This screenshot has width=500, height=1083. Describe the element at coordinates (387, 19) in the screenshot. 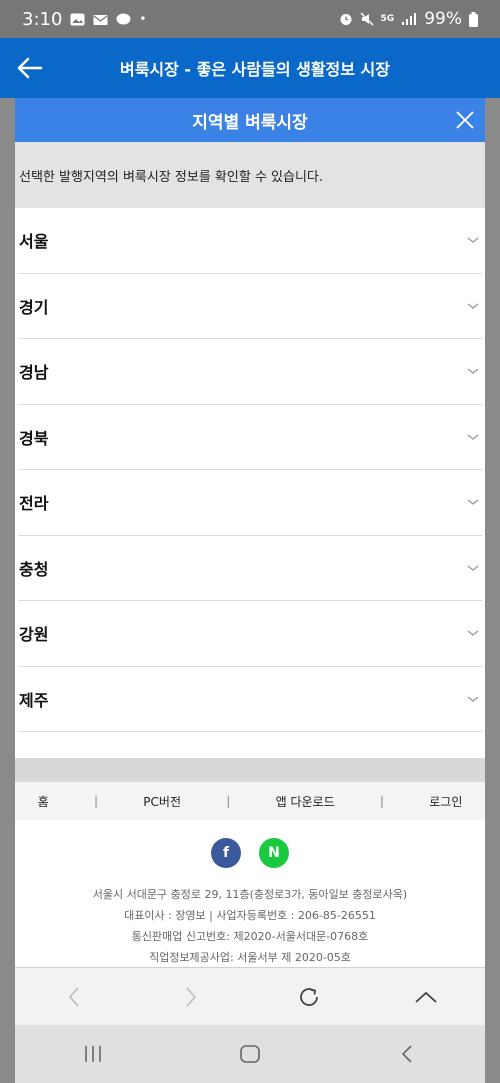

I see `network-label: 5G` at that location.